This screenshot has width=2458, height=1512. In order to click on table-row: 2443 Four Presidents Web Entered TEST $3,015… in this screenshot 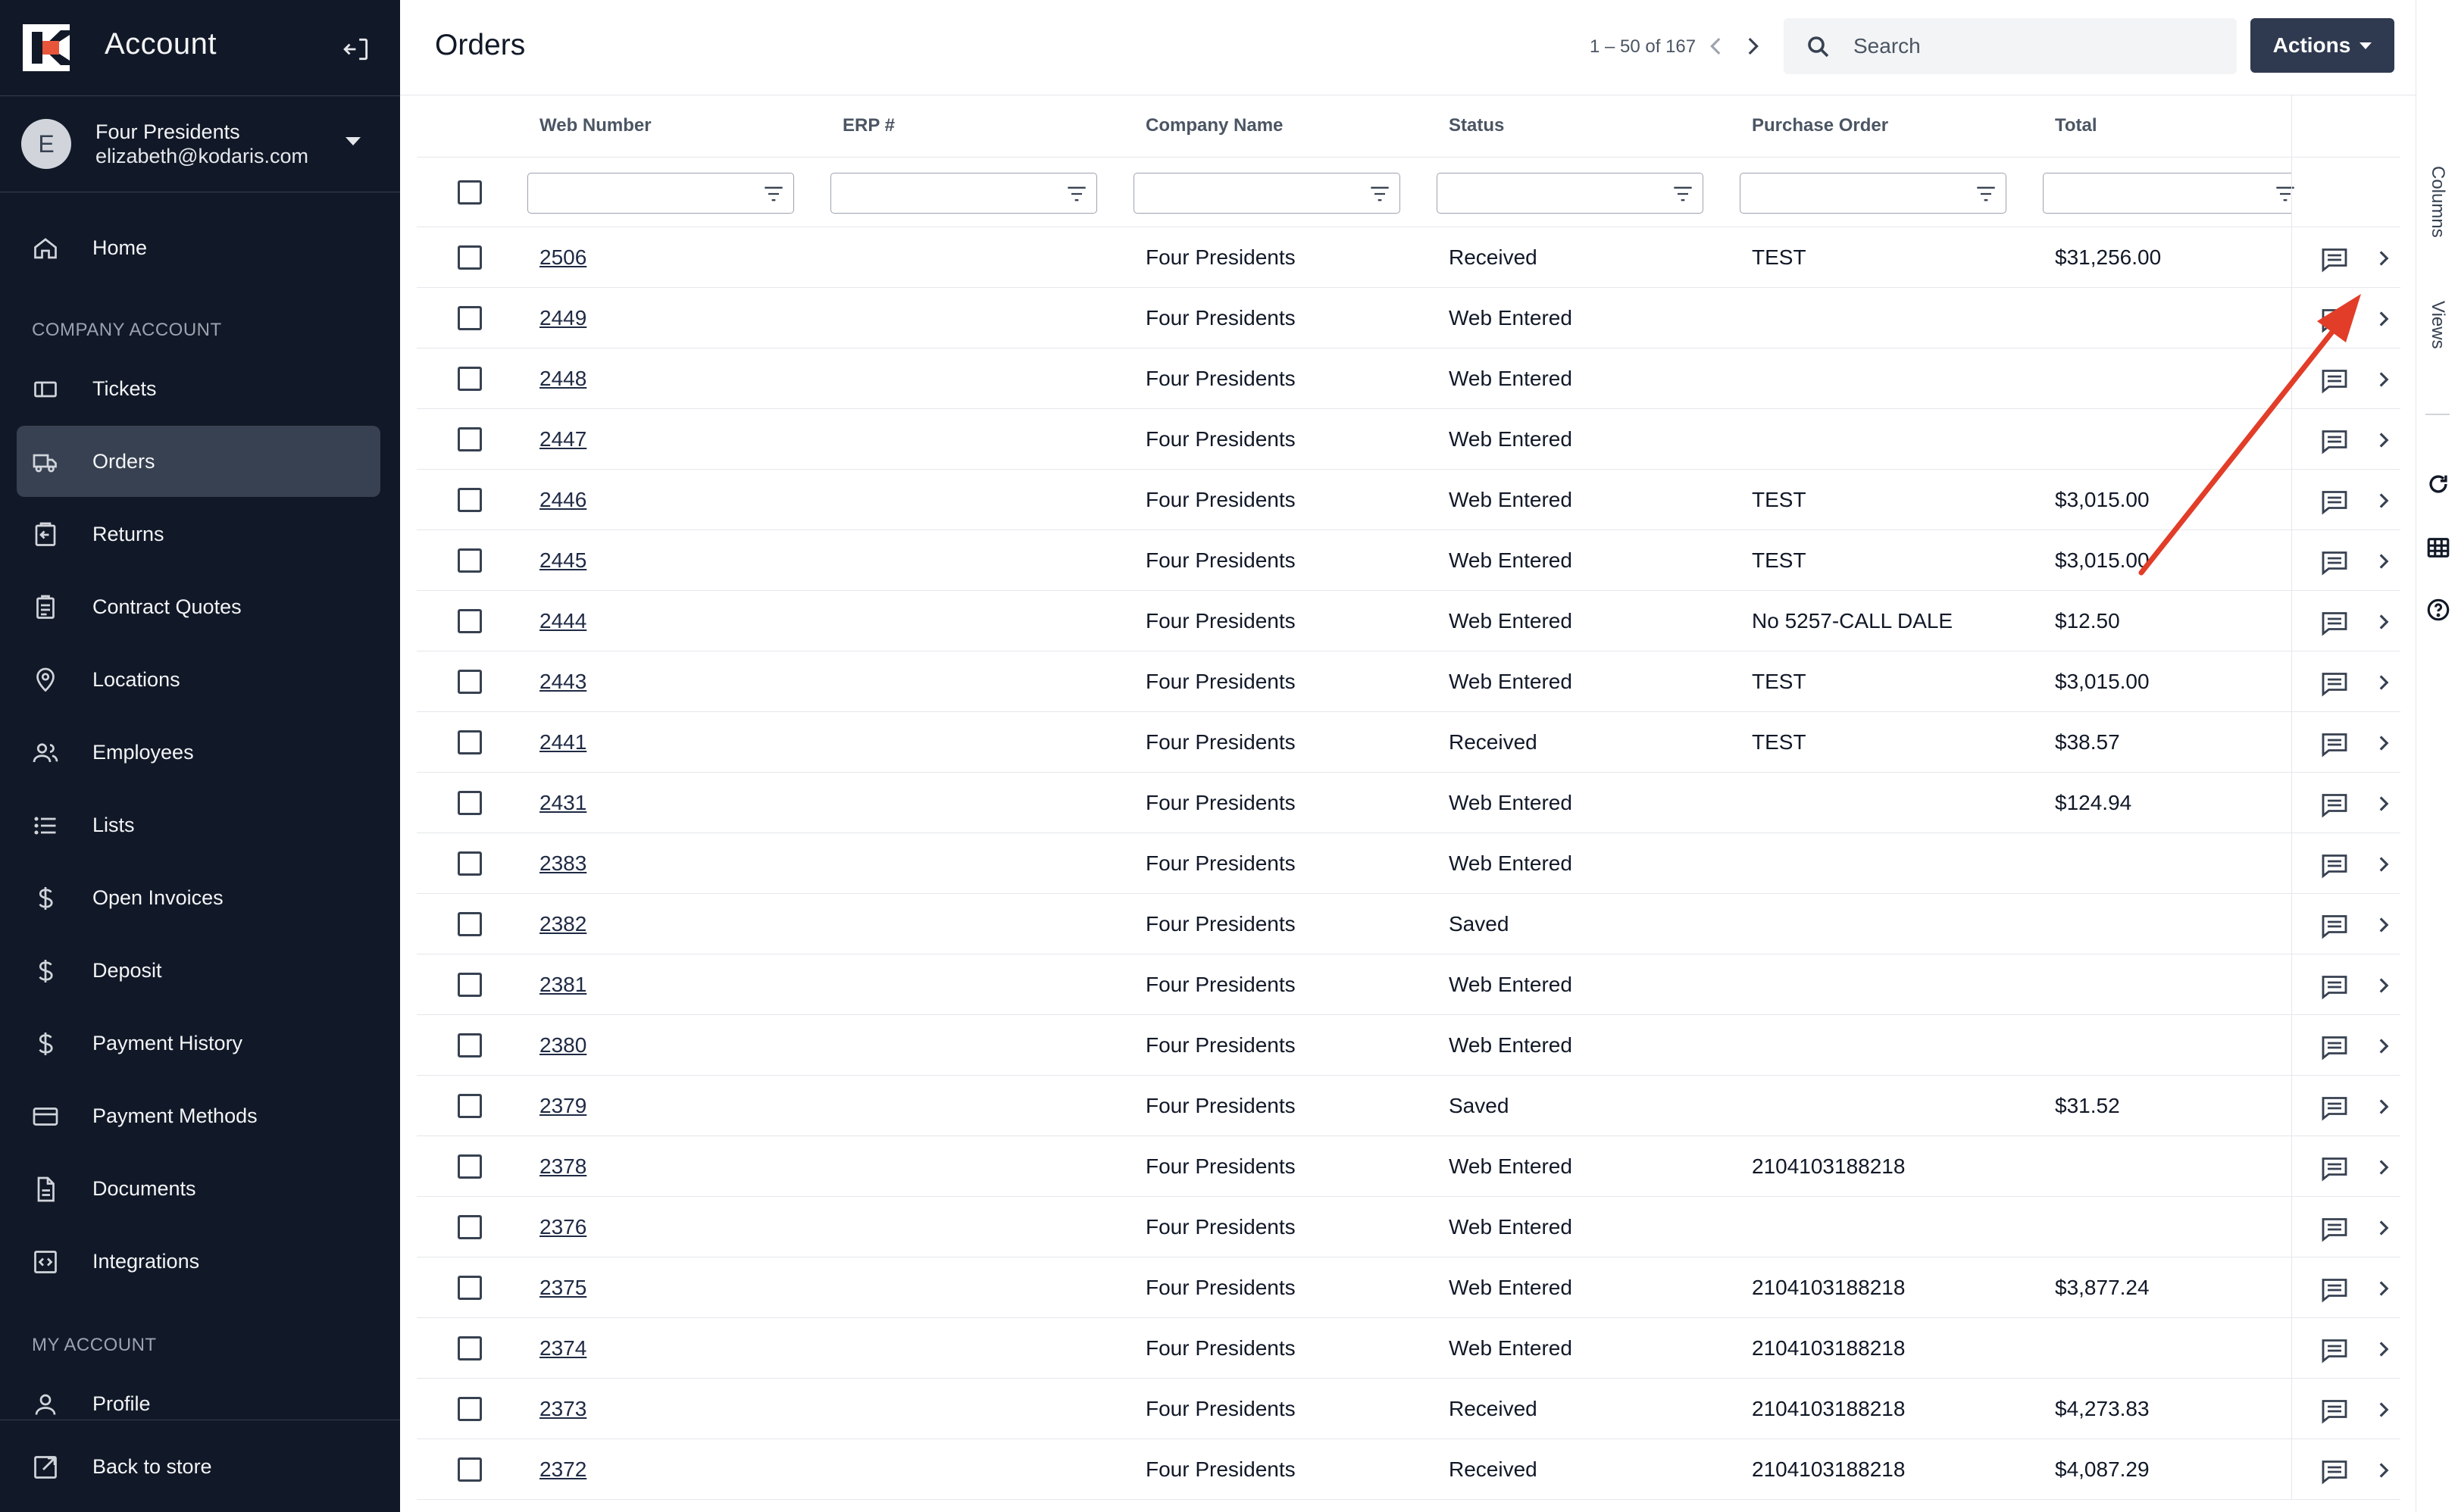, I will do `click(1408, 681)`.